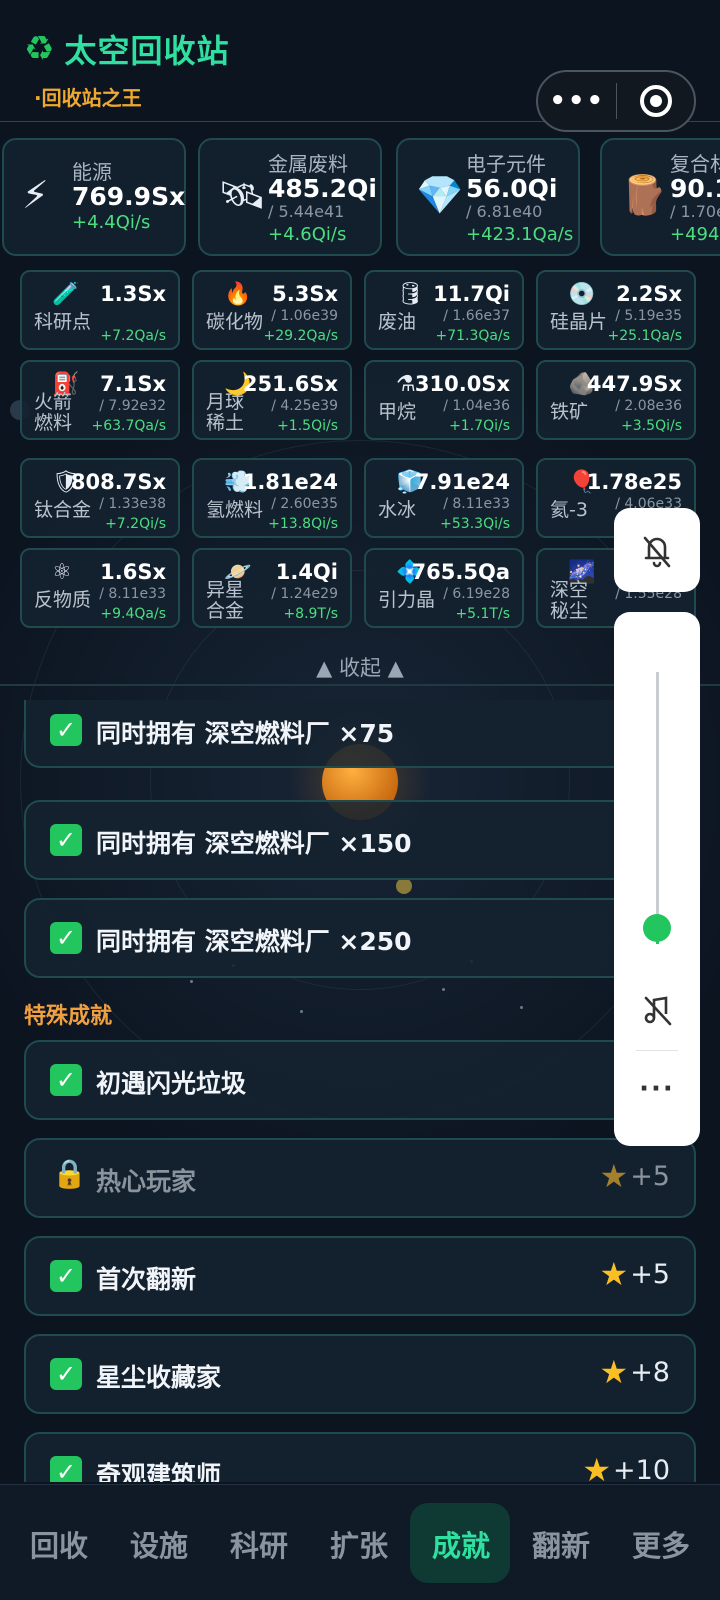 The image size is (720, 1600). What do you see at coordinates (410, 294) in the screenshot?
I see `resource-icon: 🛢` at bounding box center [410, 294].